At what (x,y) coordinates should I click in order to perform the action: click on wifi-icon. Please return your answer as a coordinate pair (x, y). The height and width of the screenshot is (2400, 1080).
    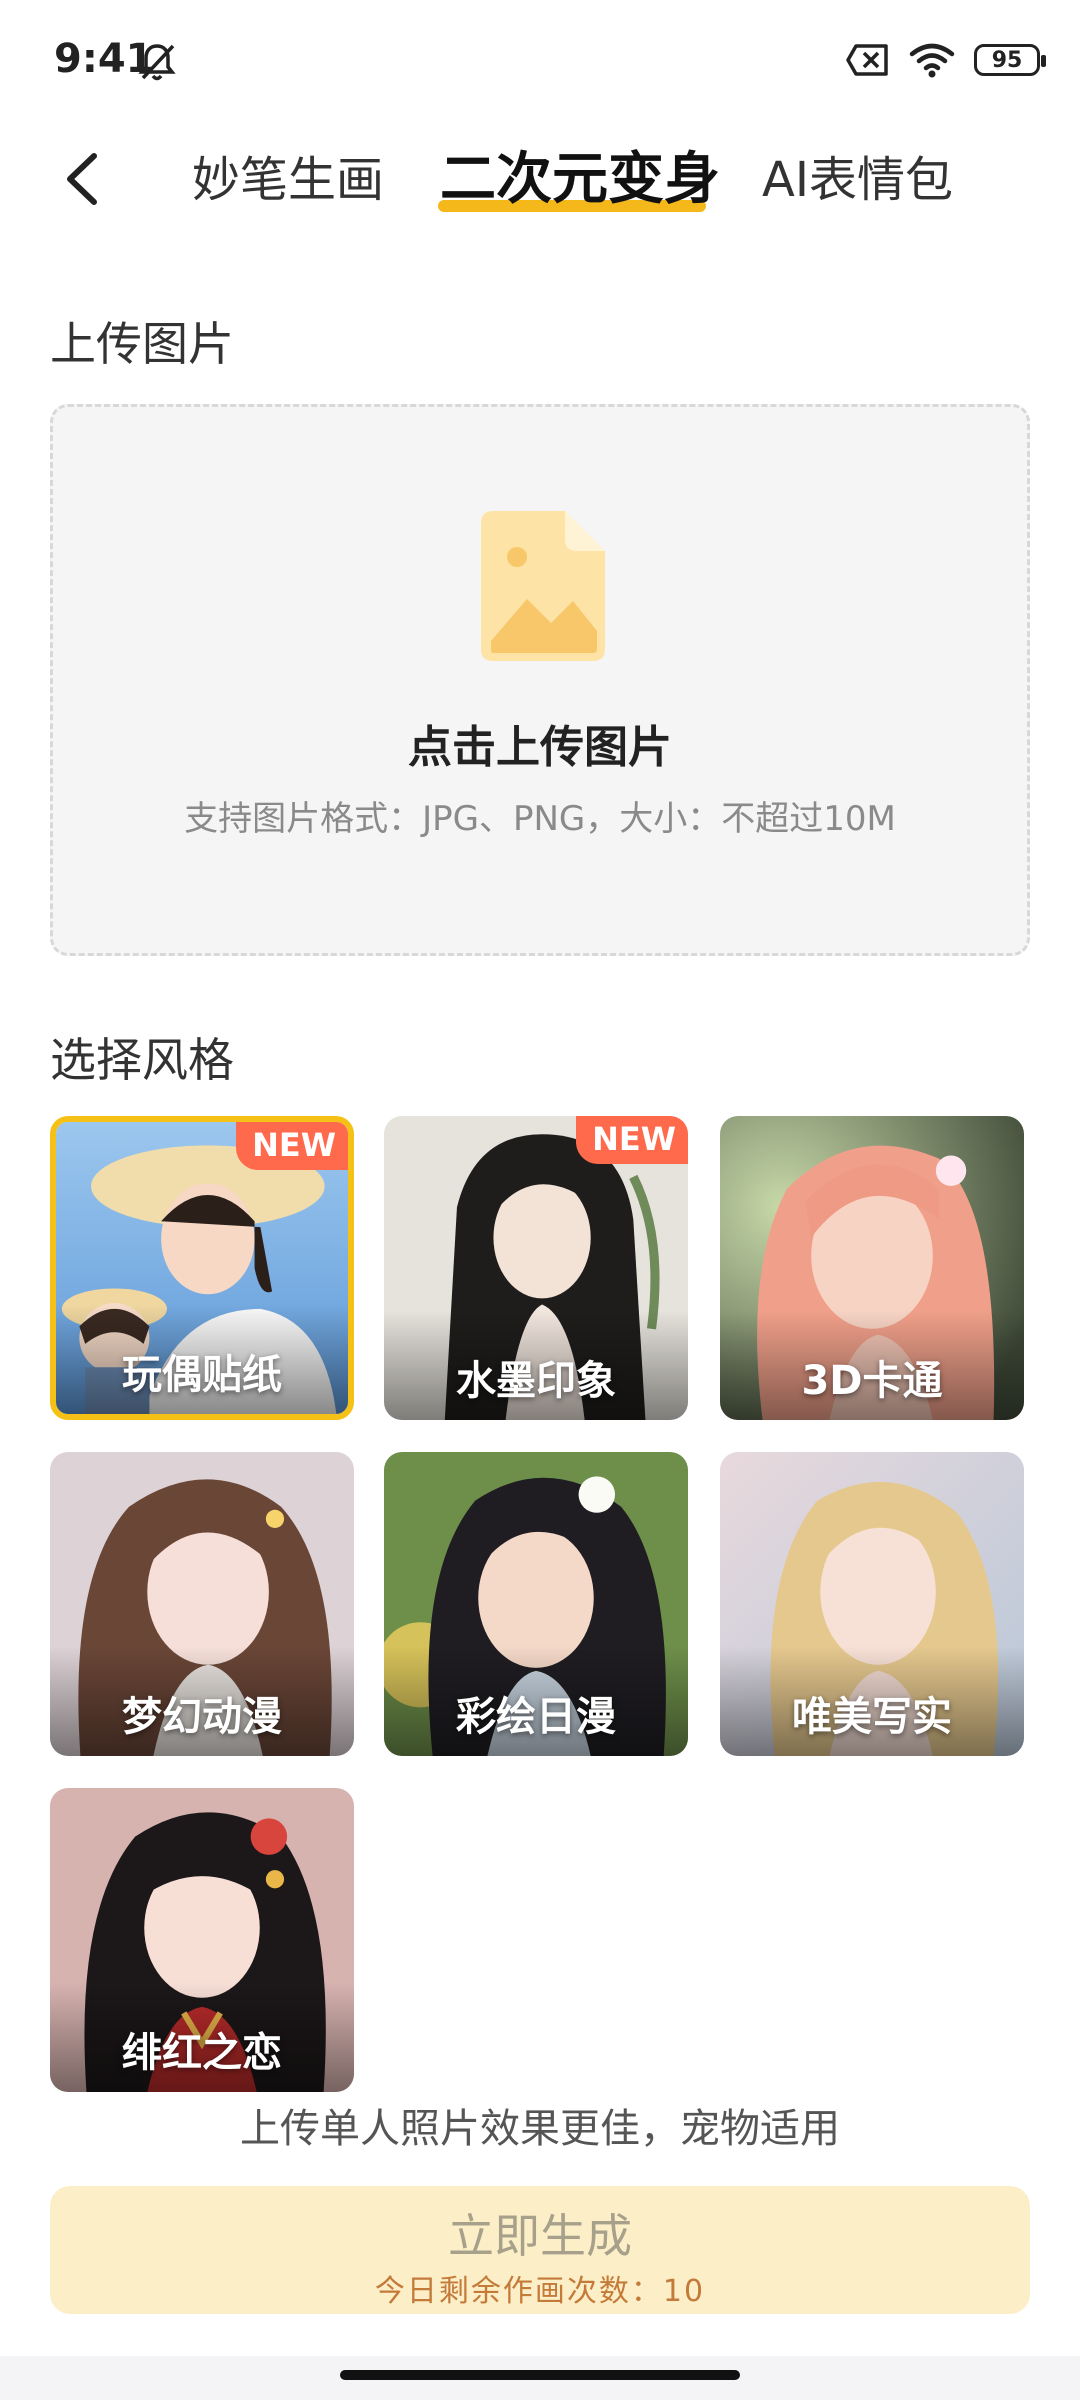
    Looking at the image, I should click on (932, 60).